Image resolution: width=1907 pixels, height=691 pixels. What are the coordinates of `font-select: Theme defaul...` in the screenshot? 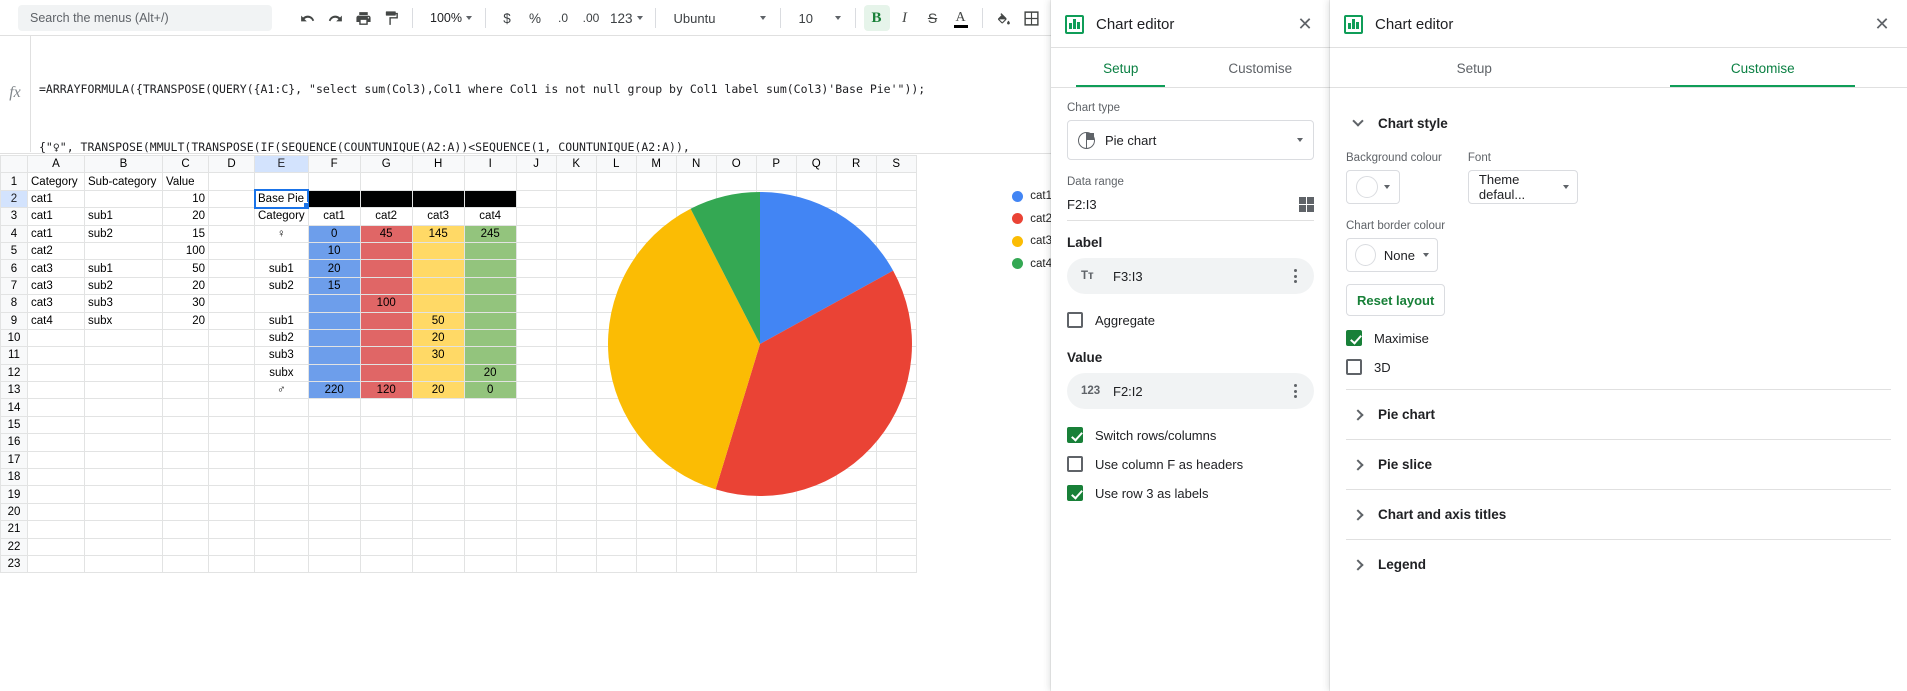 It's located at (1522, 187).